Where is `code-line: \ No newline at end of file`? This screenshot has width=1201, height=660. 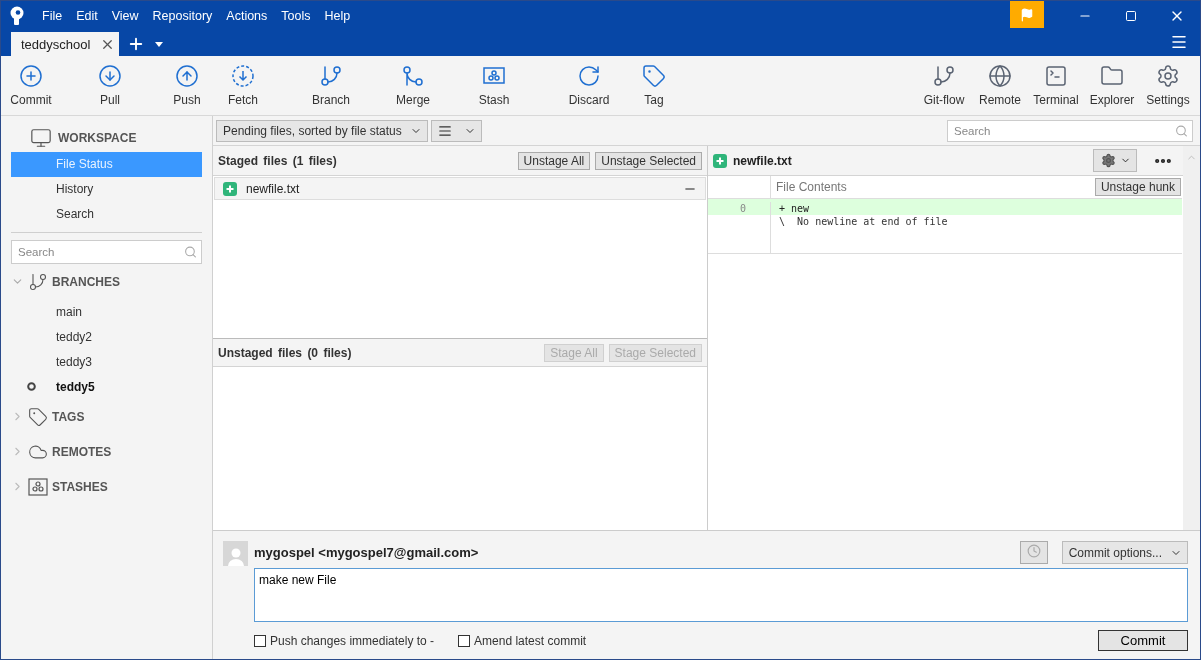 code-line: \ No newline at end of file is located at coordinates (863, 221).